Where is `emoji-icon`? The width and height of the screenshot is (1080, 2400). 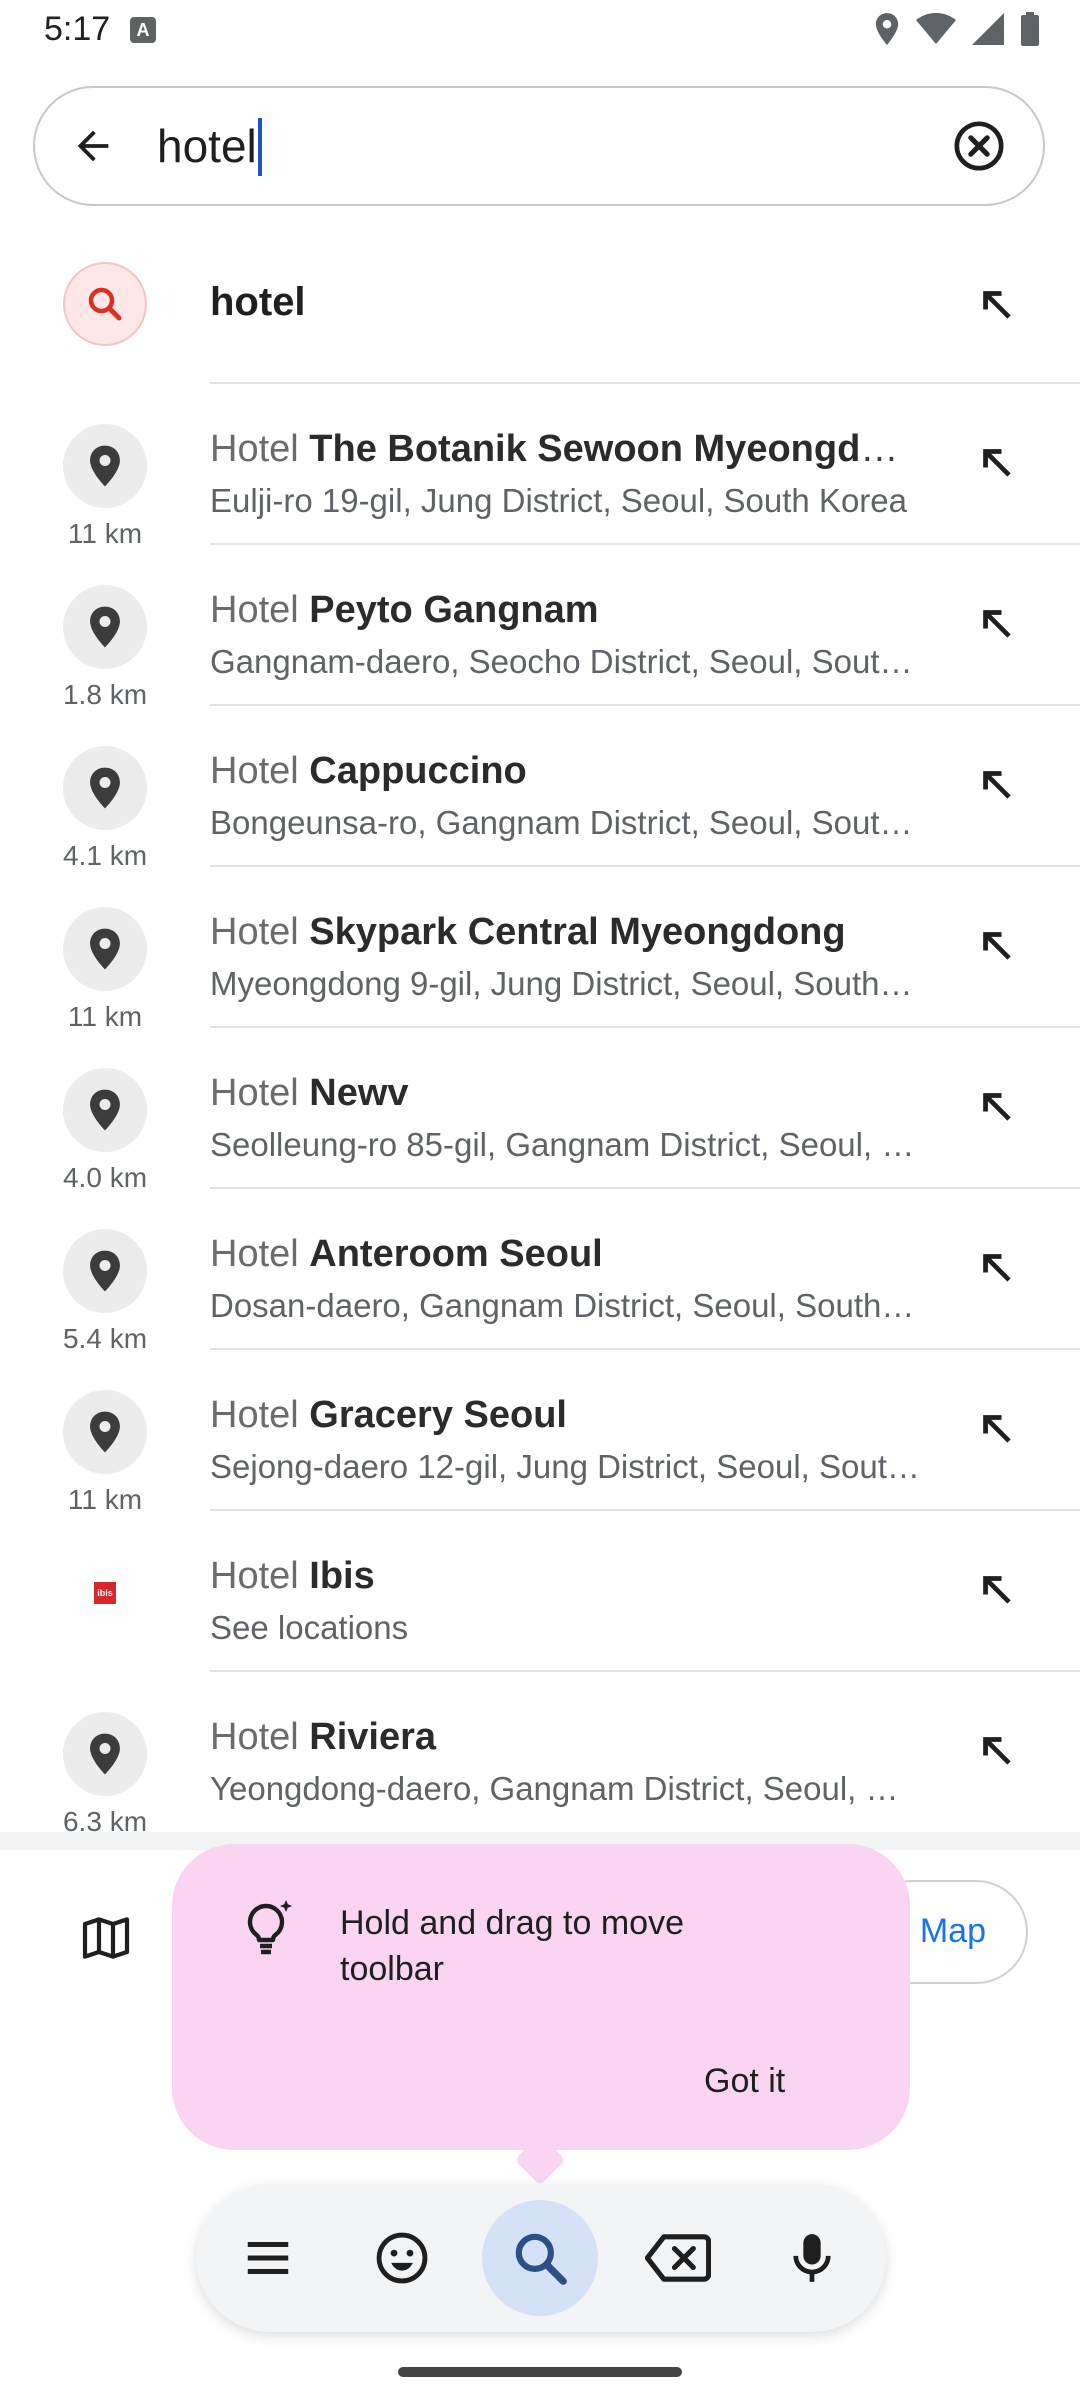 emoji-icon is located at coordinates (402, 2258).